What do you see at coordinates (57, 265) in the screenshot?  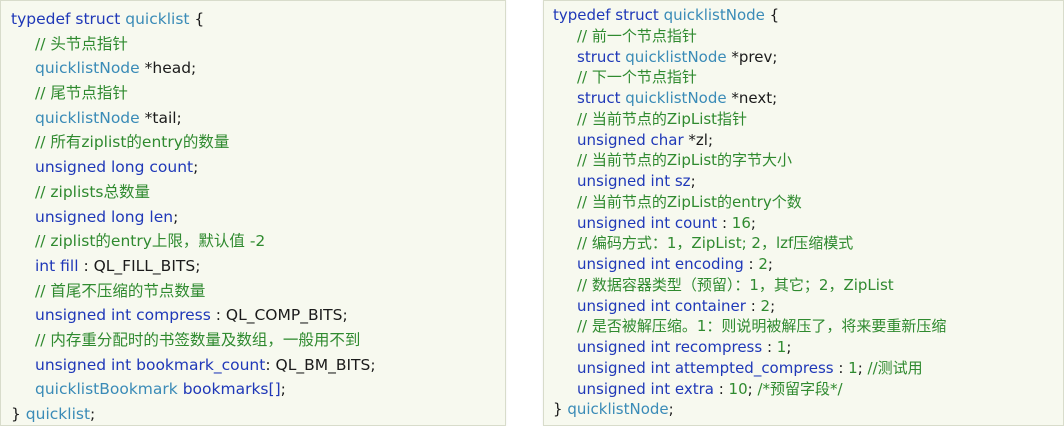 I see `code-token: int fill` at bounding box center [57, 265].